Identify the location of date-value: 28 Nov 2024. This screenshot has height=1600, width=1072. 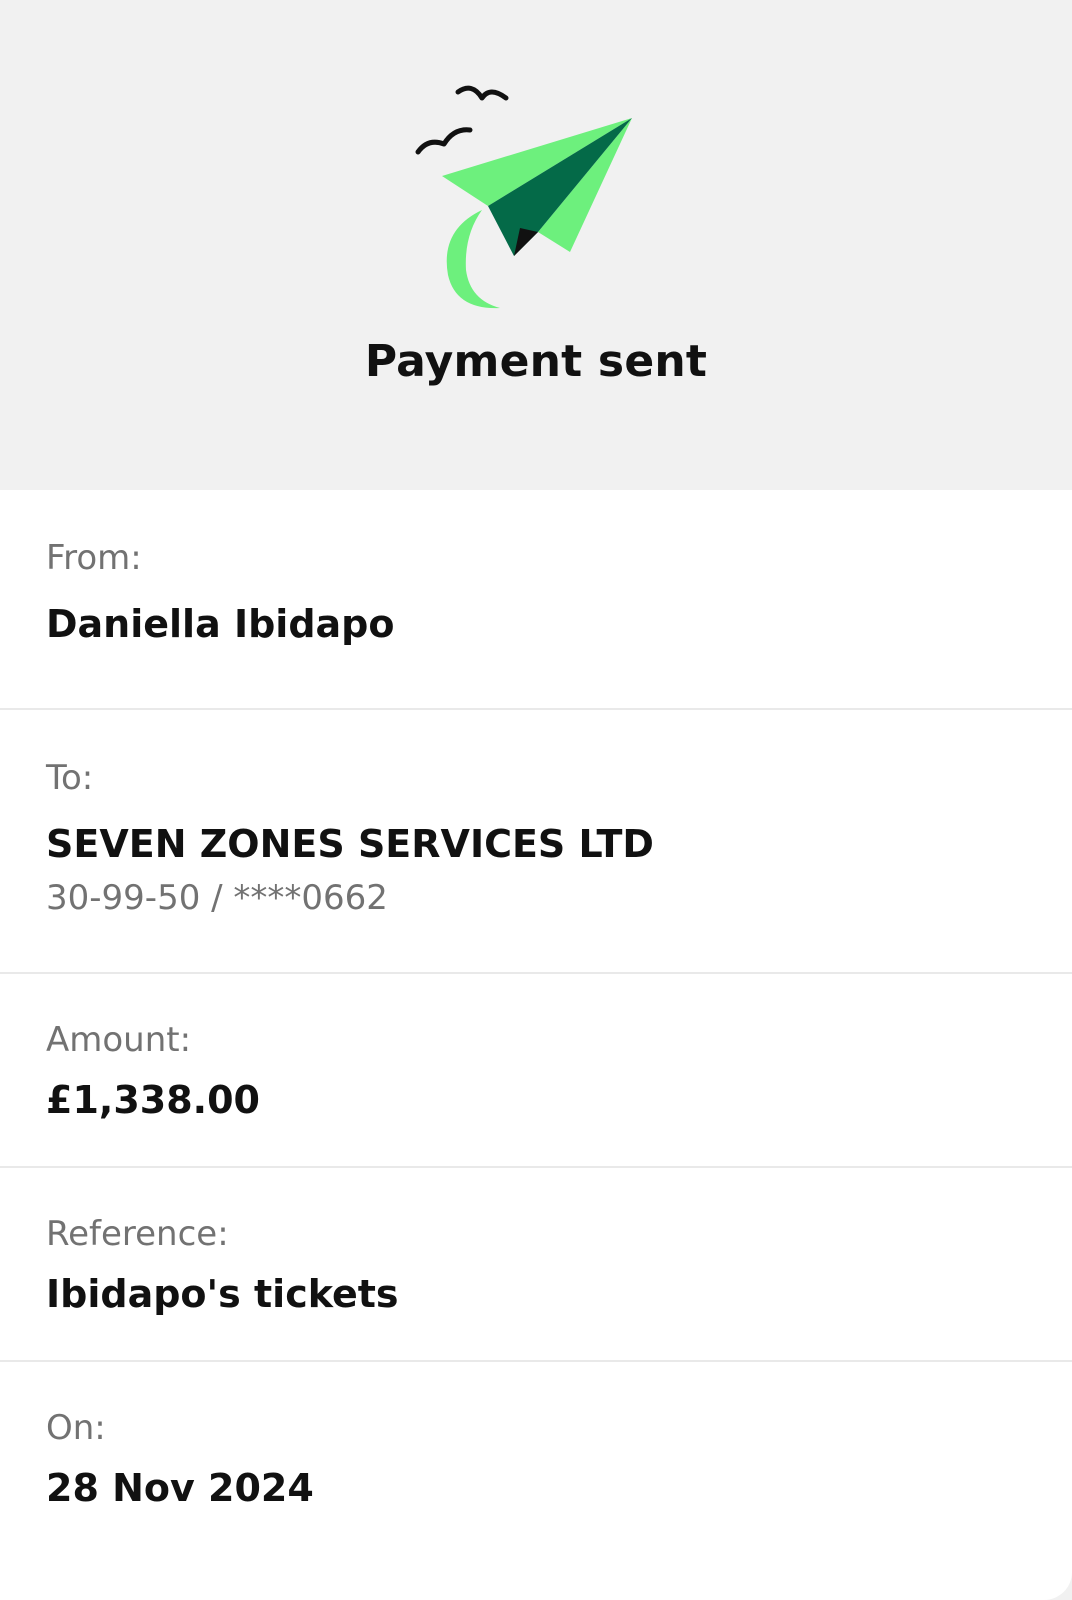
(180, 1488).